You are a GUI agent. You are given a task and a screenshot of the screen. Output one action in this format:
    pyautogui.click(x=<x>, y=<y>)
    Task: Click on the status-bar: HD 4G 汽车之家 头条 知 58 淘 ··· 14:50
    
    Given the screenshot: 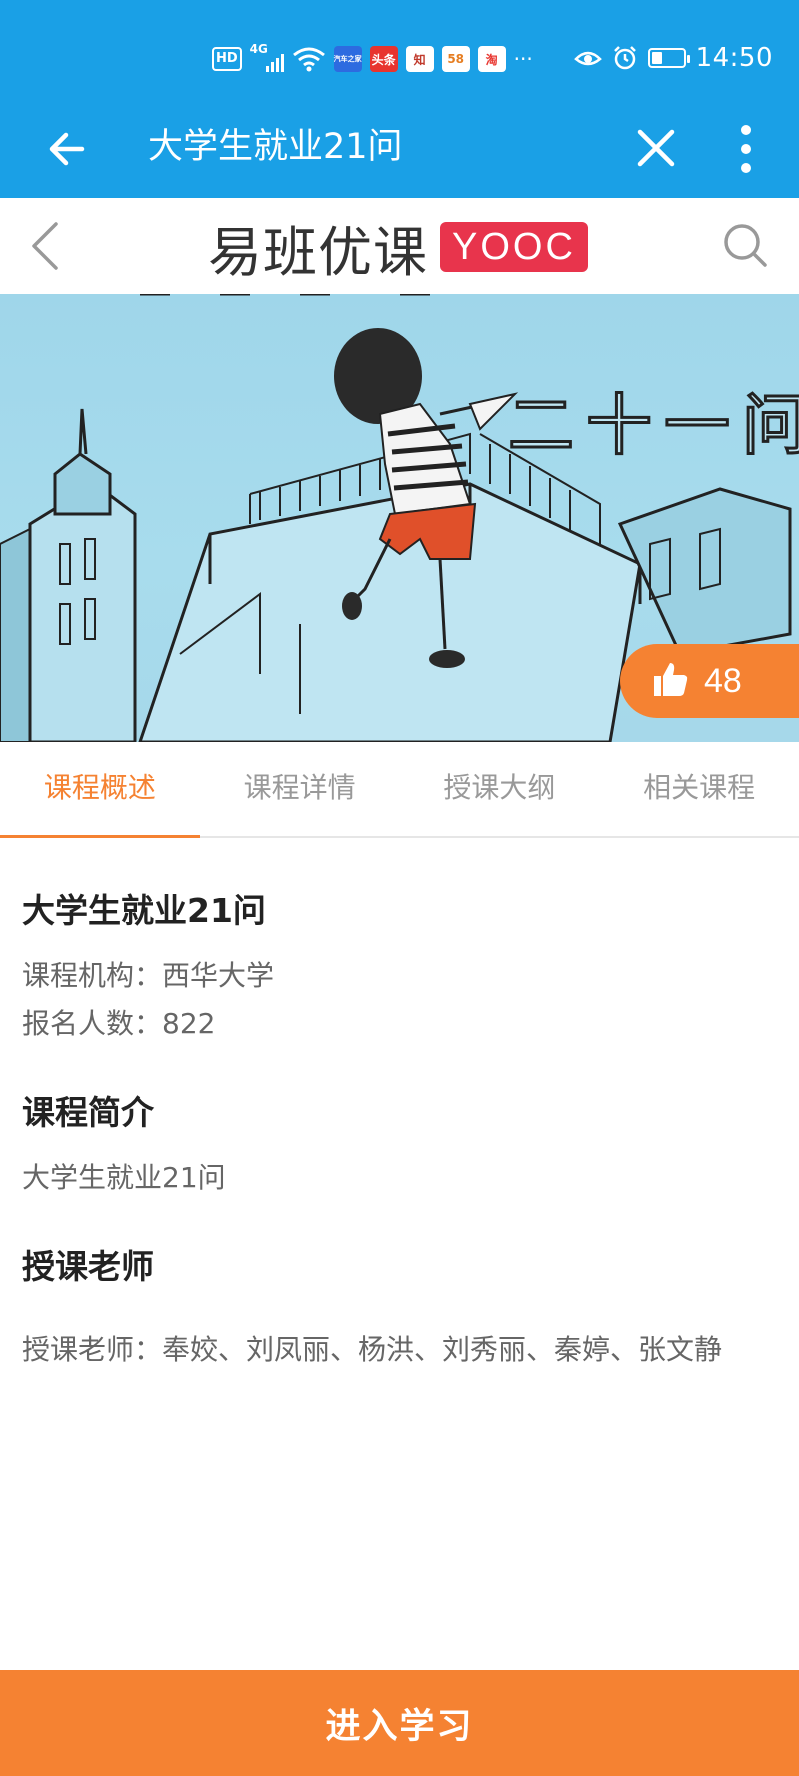 What is the action you would take?
    pyautogui.click(x=399, y=50)
    